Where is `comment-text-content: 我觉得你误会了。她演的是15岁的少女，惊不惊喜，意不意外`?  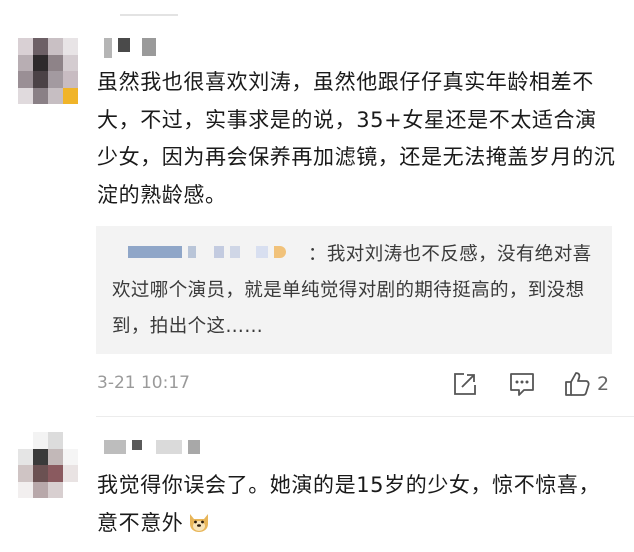 comment-text-content: 我觉得你误会了。她演的是15岁的少女，惊不惊喜，意不意外 is located at coordinates (349, 504).